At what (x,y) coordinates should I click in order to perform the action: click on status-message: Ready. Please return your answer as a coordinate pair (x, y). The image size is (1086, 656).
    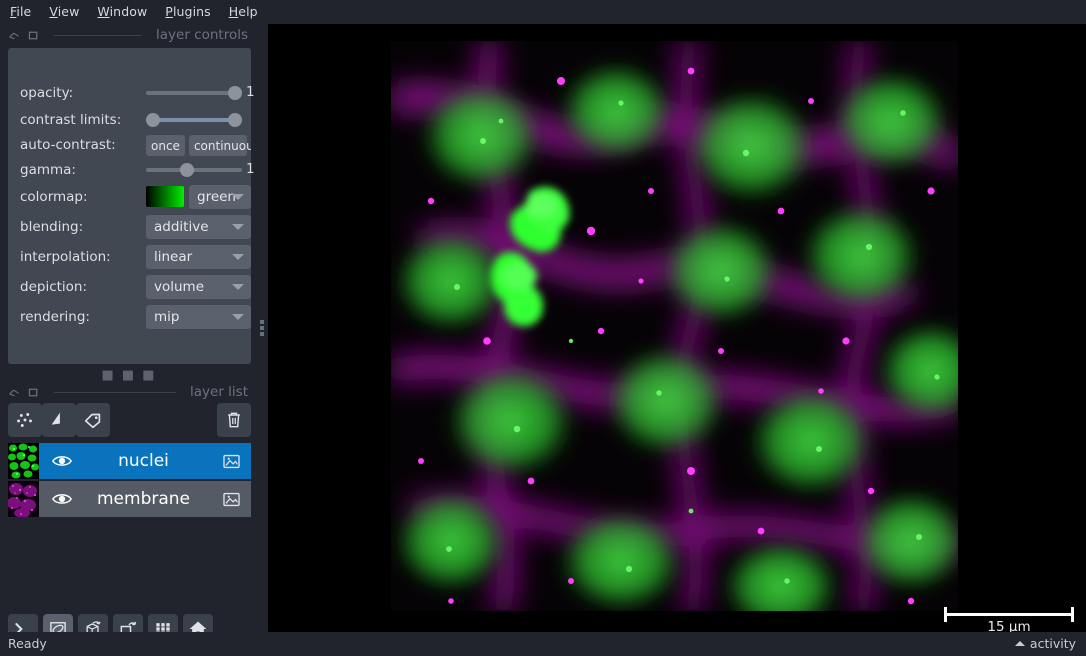
    Looking at the image, I should click on (27, 643).